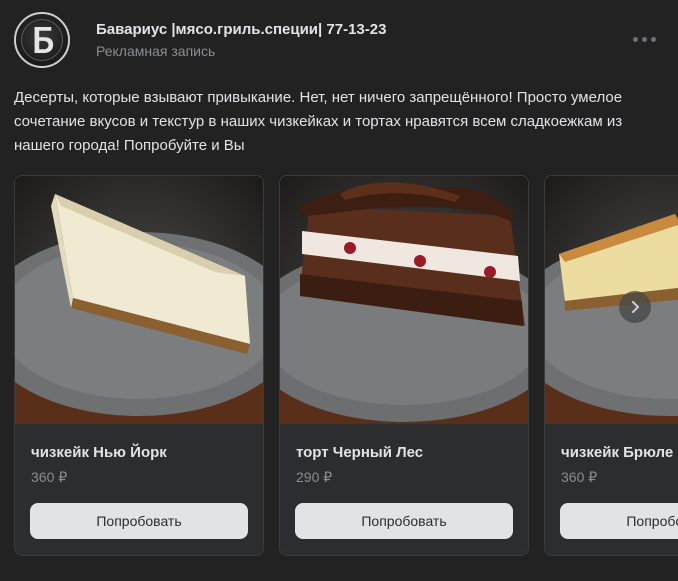 The height and width of the screenshot is (581, 678). I want to click on product-image, so click(611, 300).